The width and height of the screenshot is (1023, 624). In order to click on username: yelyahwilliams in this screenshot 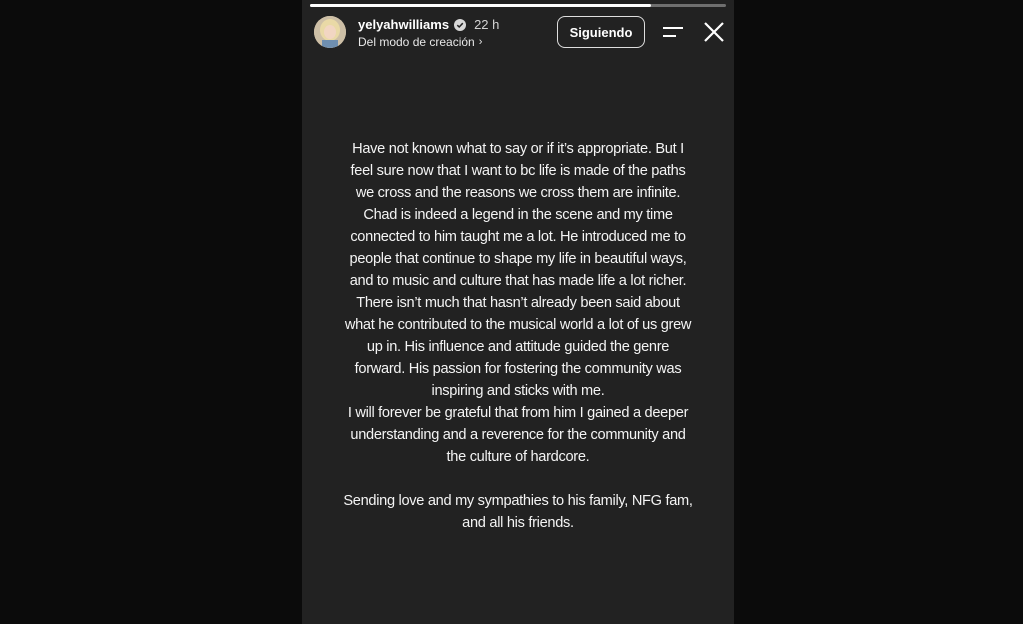, I will do `click(403, 24)`.